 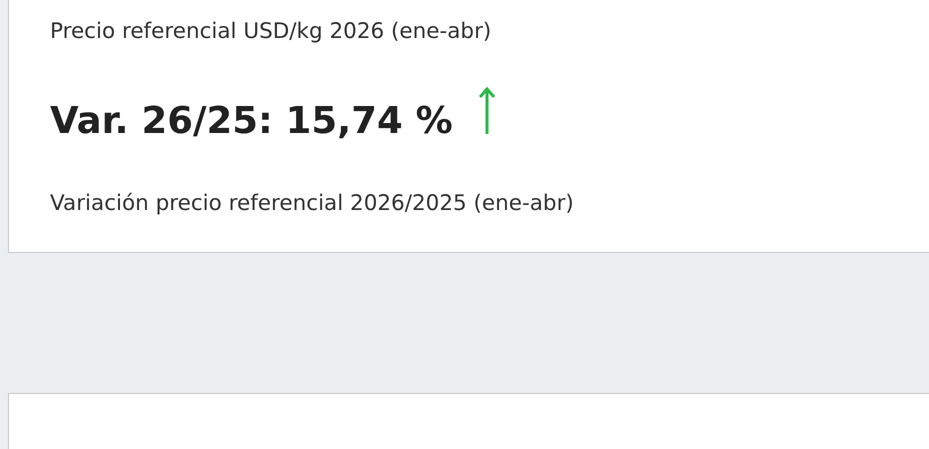 What do you see at coordinates (312, 204) in the screenshot?
I see `description-text: Variación precio referencial 2026/2025 (ene-abr)` at bounding box center [312, 204].